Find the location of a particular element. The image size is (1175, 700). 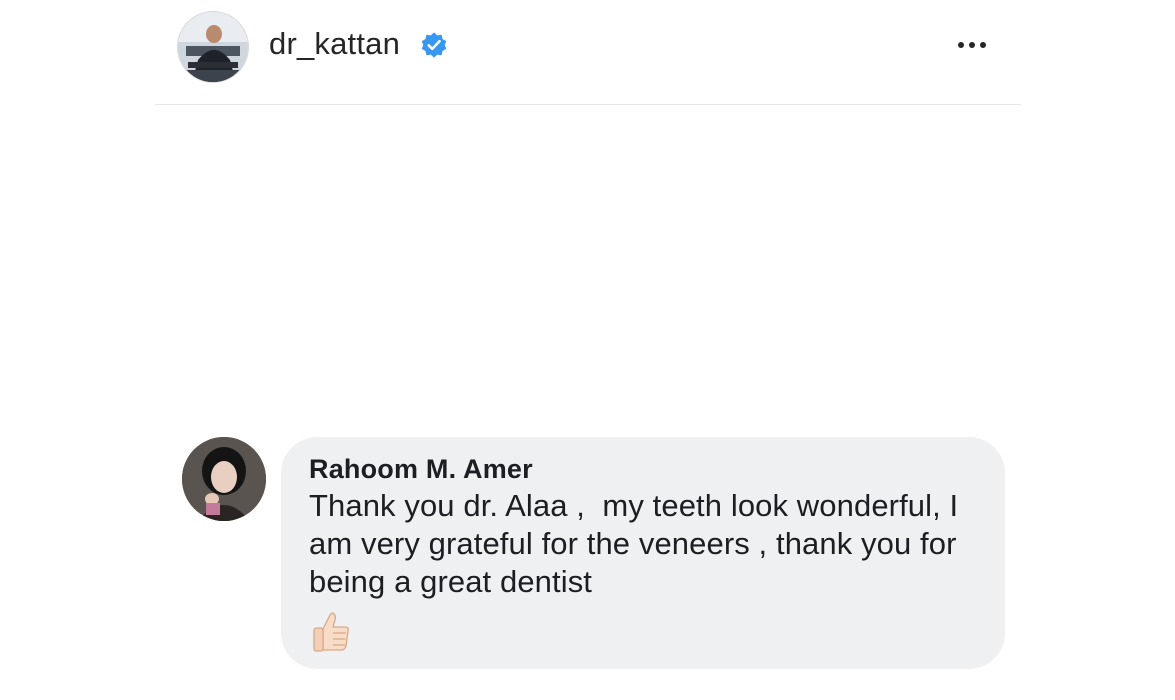

commenter-photo is located at coordinates (224, 479).